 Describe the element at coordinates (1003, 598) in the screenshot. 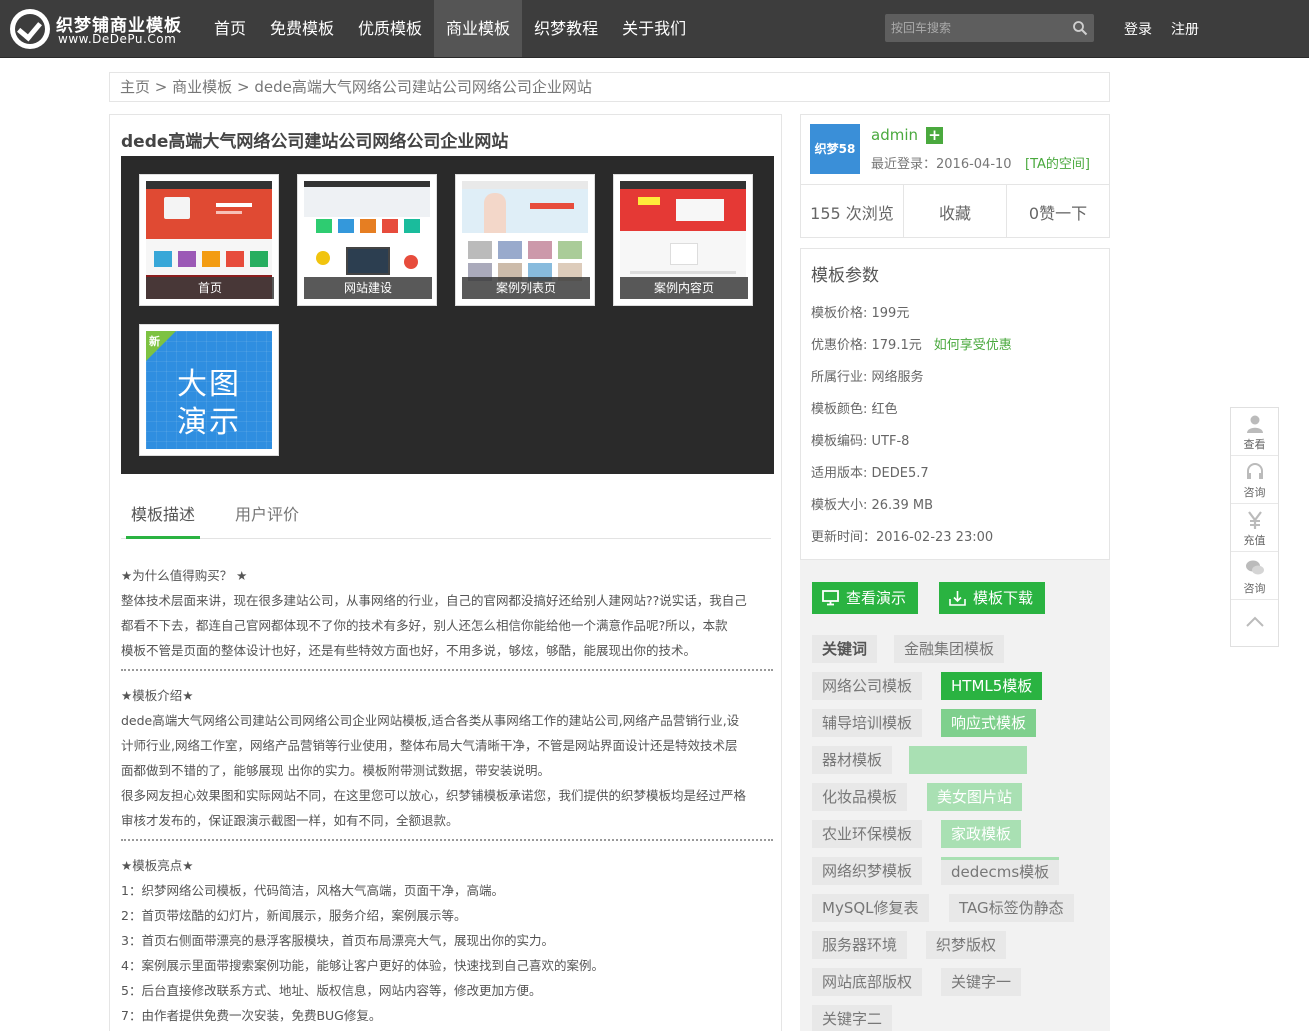

I see `download-label: 模板下载` at that location.